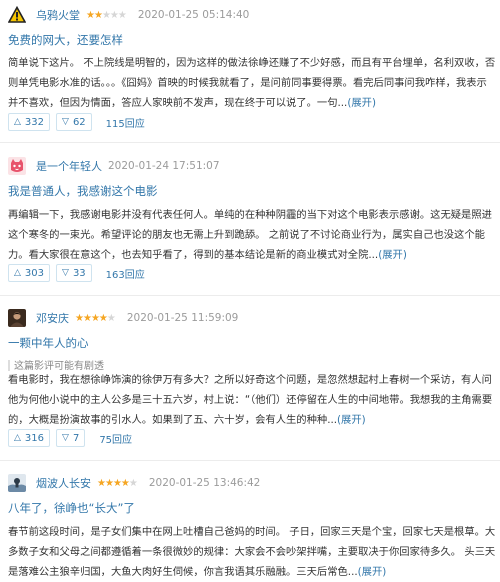 The height and width of the screenshot is (582, 500). I want to click on upvote-button: △ 303, so click(29, 273).